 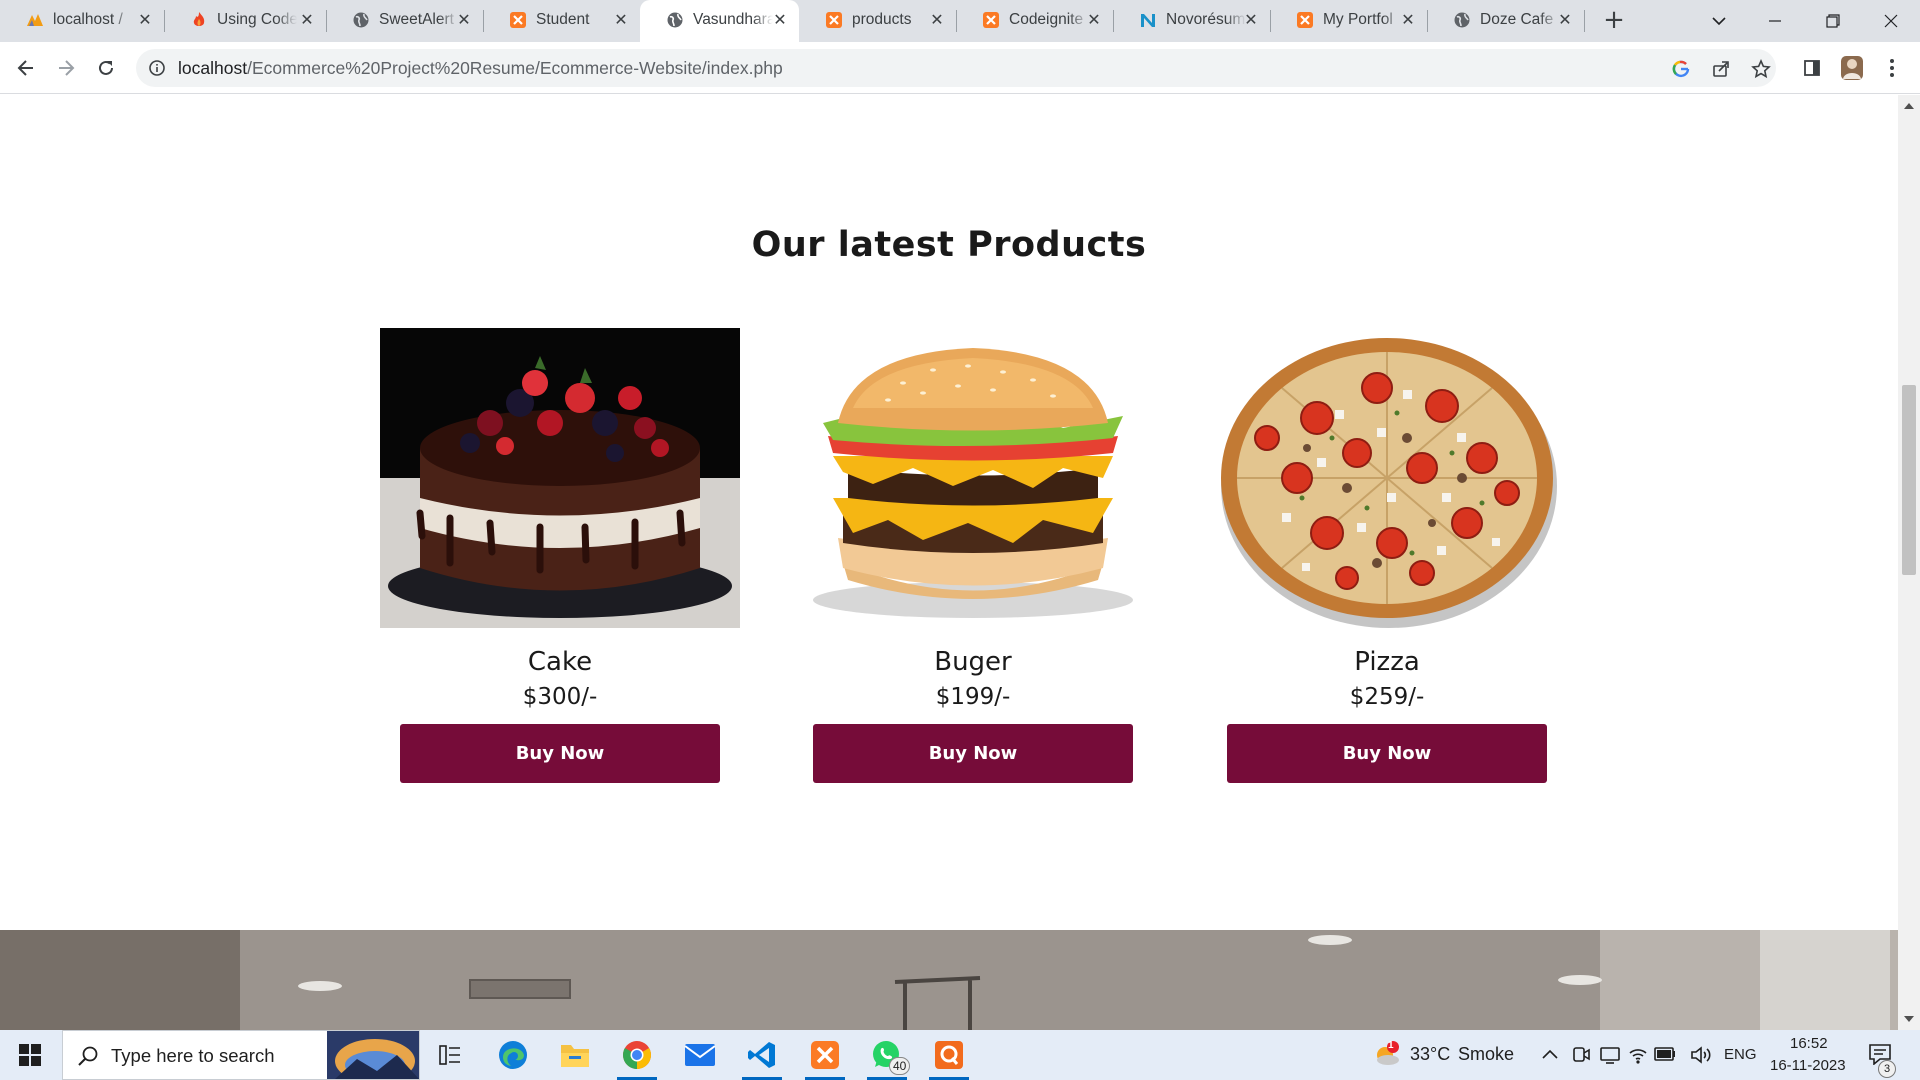 I want to click on taskbar-vscode, so click(x=762, y=1055).